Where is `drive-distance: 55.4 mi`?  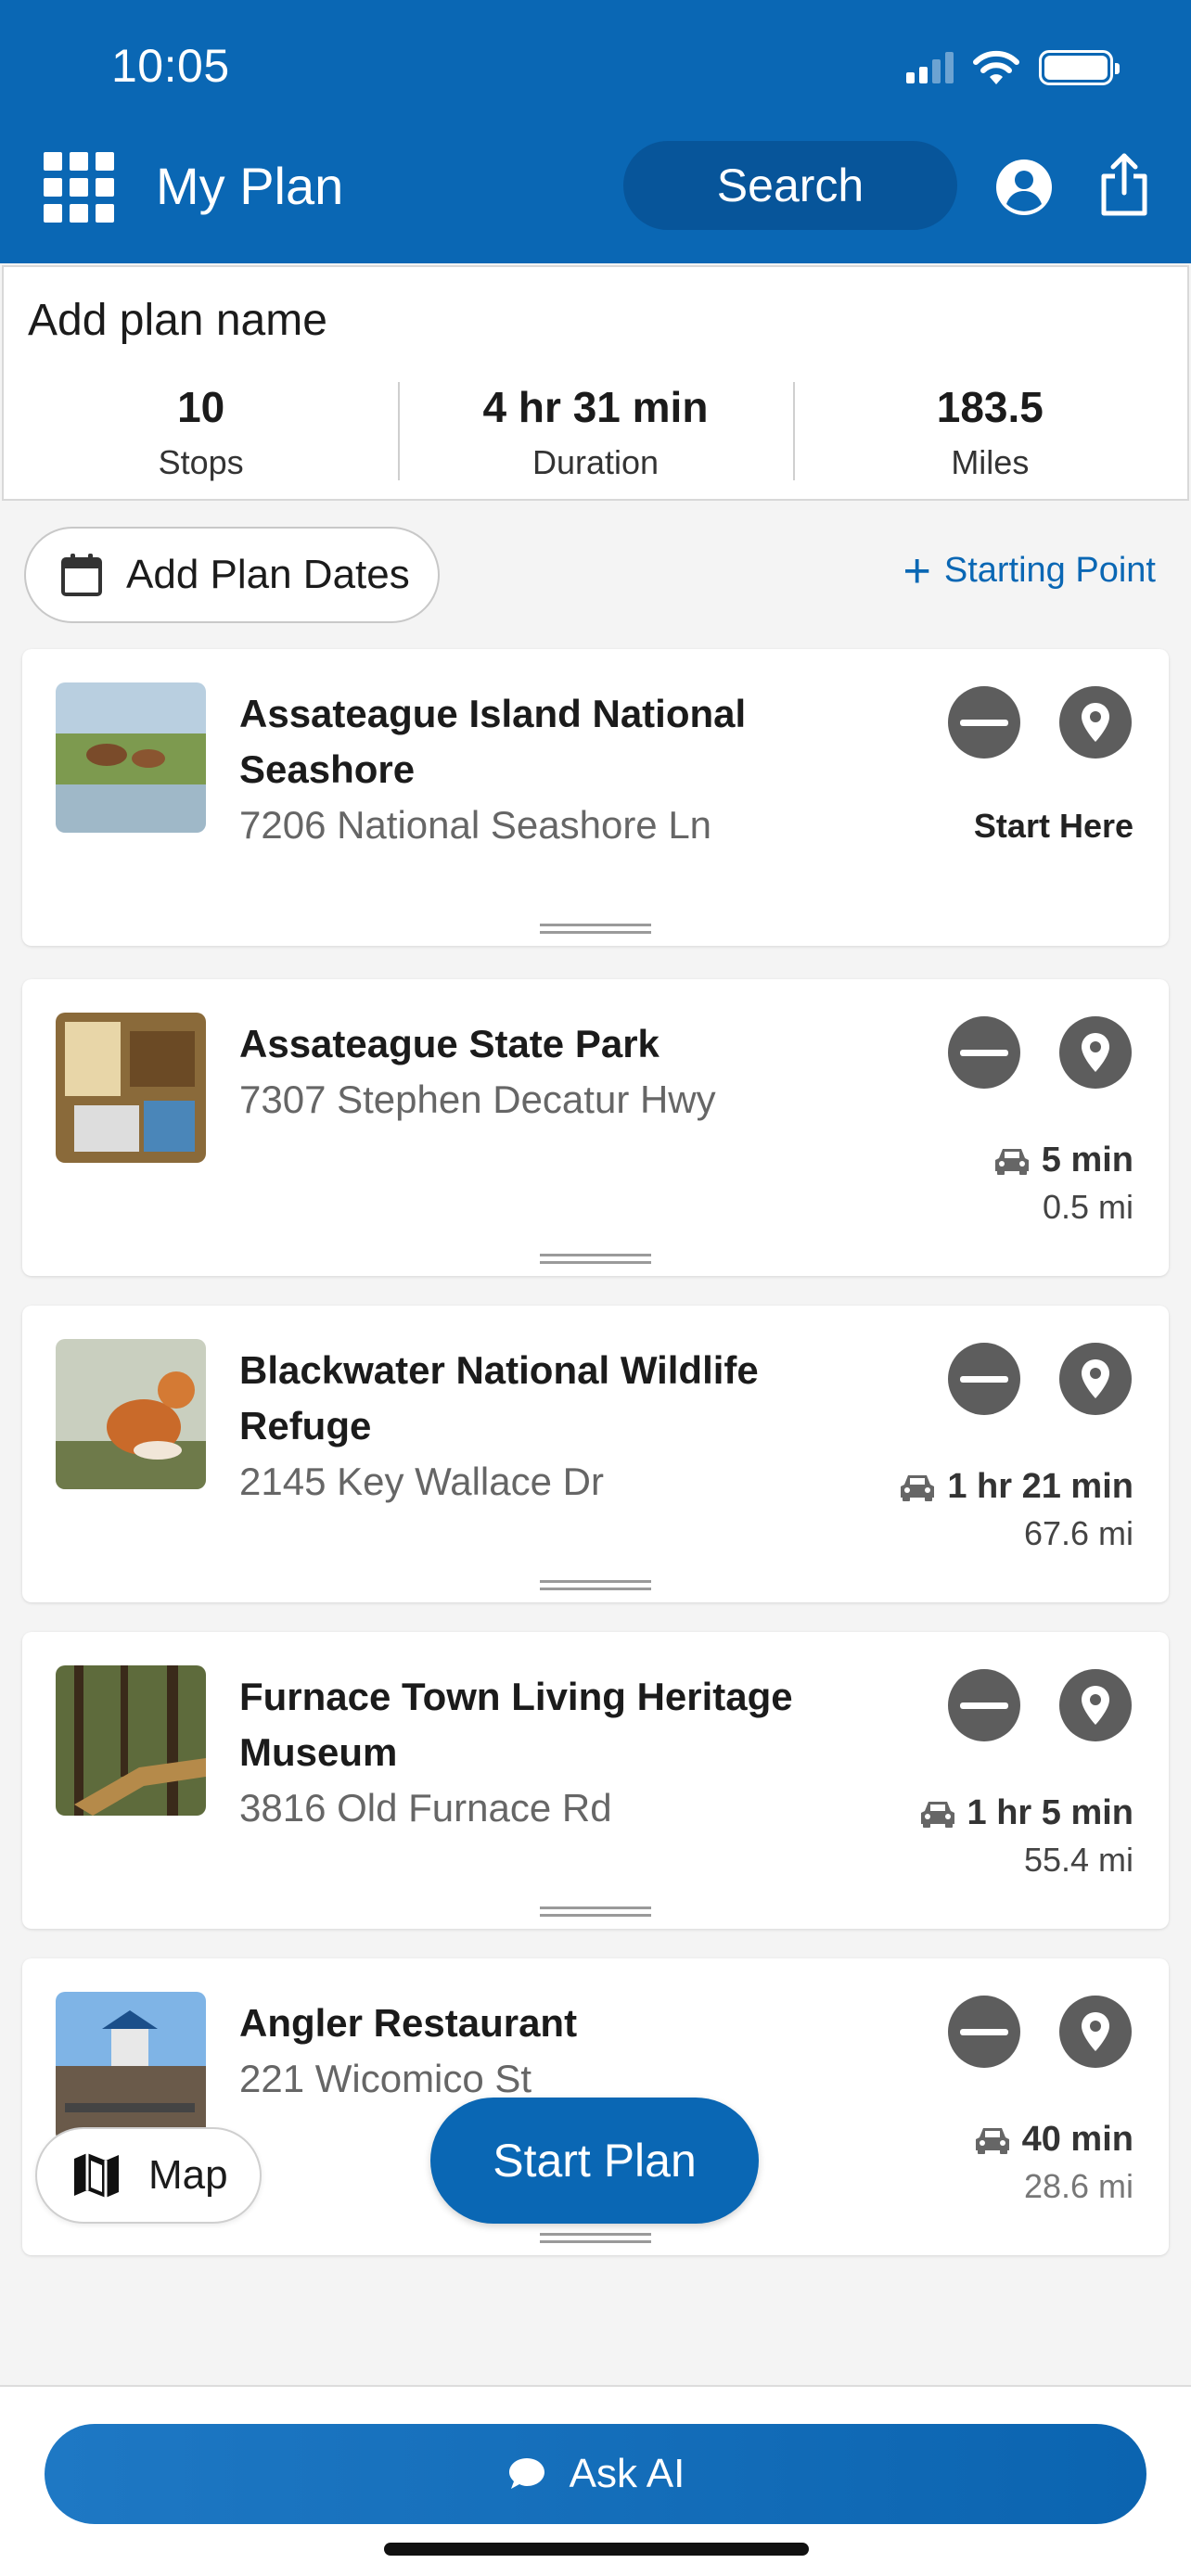 drive-distance: 55.4 mi is located at coordinates (1078, 1860).